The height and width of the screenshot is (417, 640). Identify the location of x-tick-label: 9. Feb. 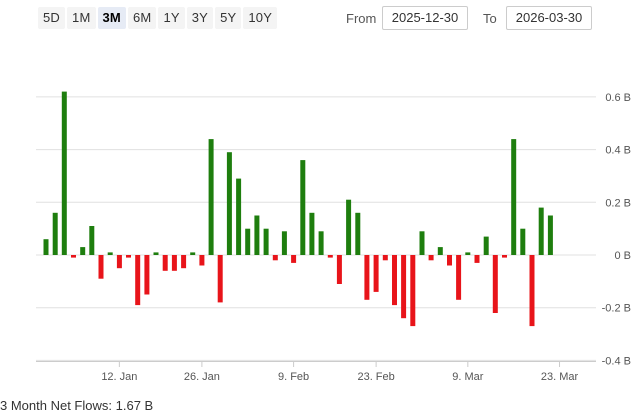
(293, 377).